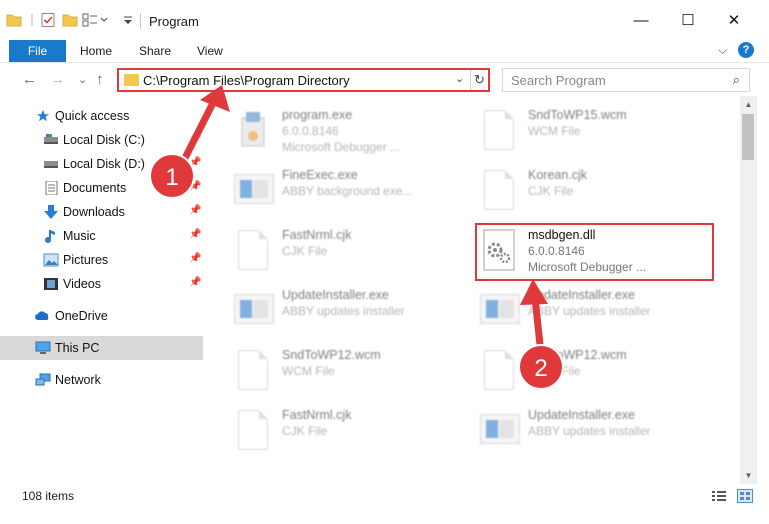  I want to click on address-bar: C:\Program Files\Program Directory ⌄ ↻, so click(303, 80).